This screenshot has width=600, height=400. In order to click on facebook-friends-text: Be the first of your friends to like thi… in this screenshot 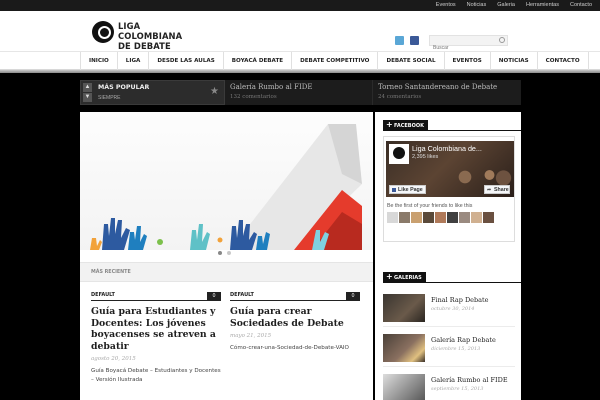, I will do `click(430, 206)`.